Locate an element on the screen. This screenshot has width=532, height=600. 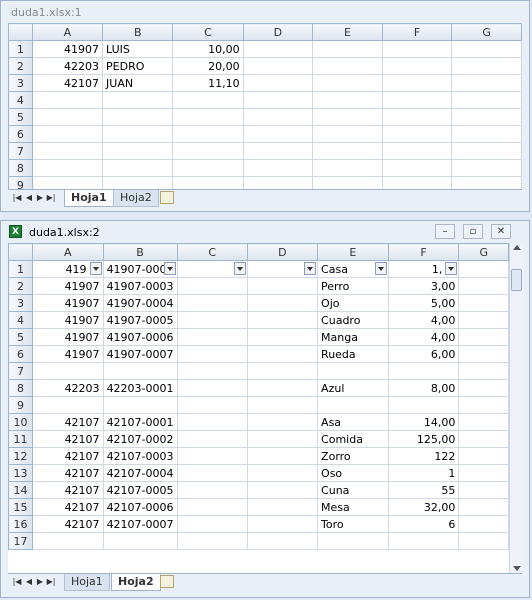
cell-c: 11,10 is located at coordinates (208, 83).